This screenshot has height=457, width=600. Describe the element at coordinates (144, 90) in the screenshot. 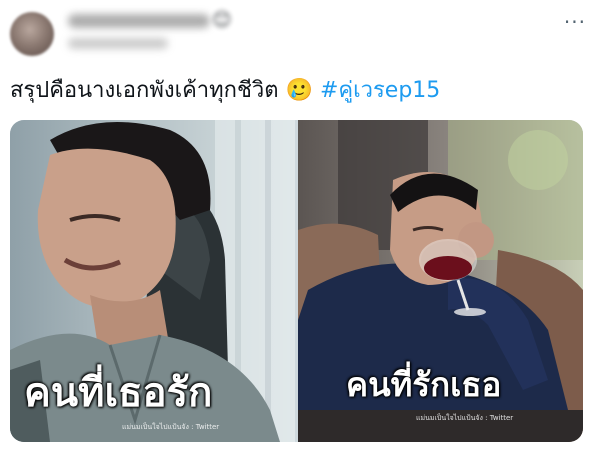

I see `tweet-body: สรุปคือนางเอกพังเค้าทุกชีวิต` at that location.